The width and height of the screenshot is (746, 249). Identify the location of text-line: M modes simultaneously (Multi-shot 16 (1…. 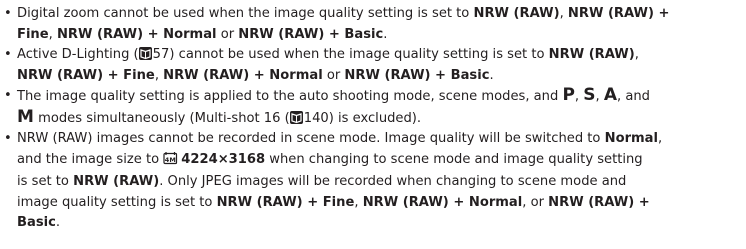
(219, 116).